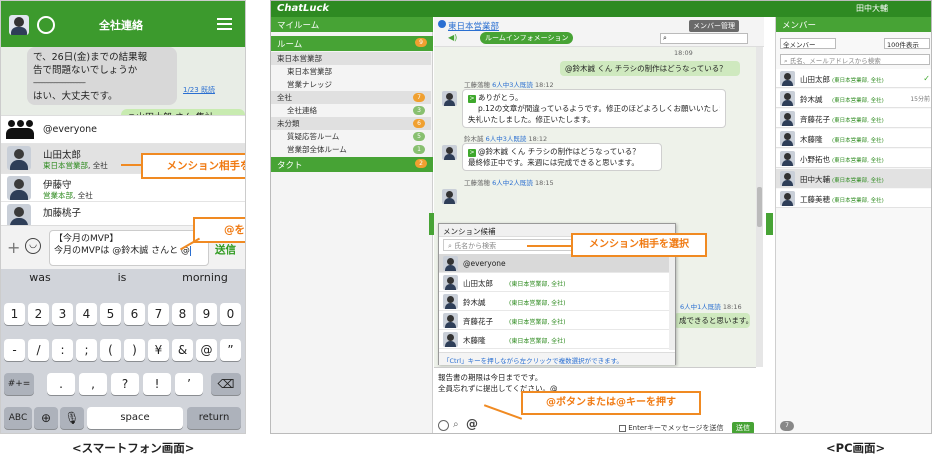 The width and height of the screenshot is (932, 458). What do you see at coordinates (853, 138) in the screenshot?
I see `member-row: 木藤隆 (東日本営業部, 全社)` at bounding box center [853, 138].